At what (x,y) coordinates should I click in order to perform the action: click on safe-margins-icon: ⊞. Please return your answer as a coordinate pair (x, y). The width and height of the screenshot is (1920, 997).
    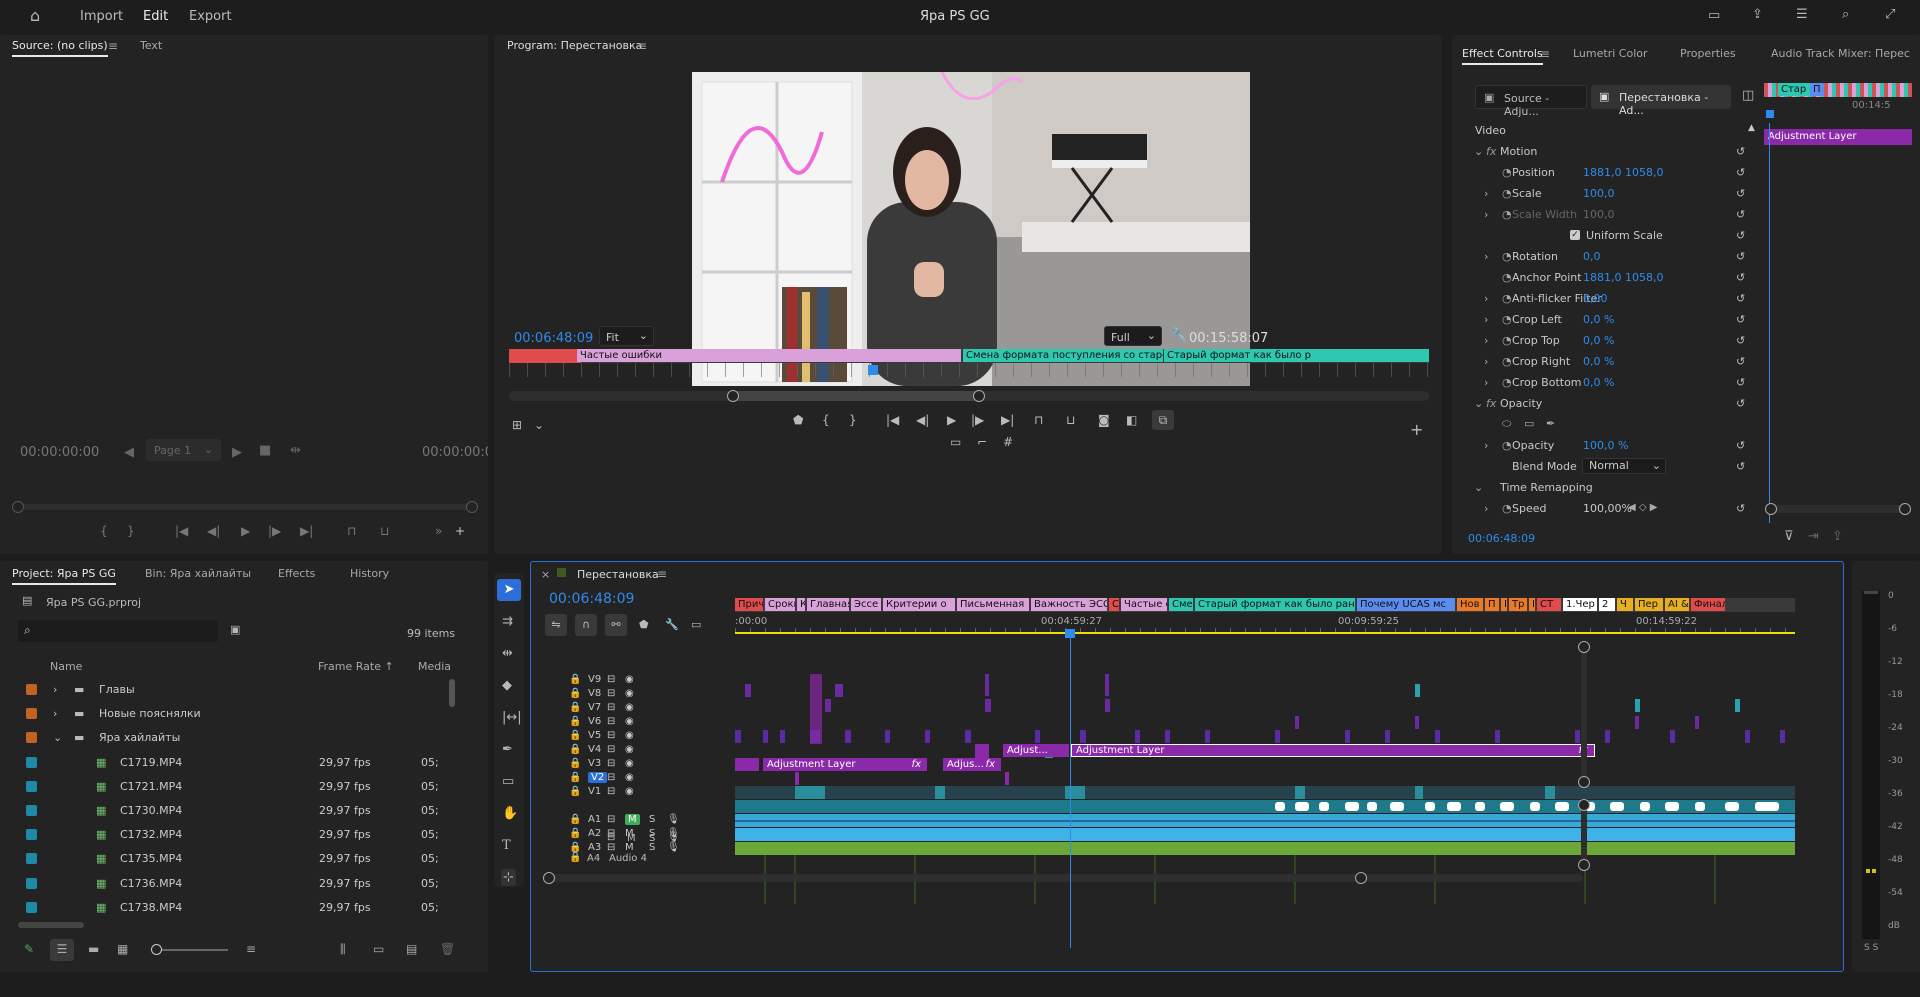
    Looking at the image, I should click on (517, 425).